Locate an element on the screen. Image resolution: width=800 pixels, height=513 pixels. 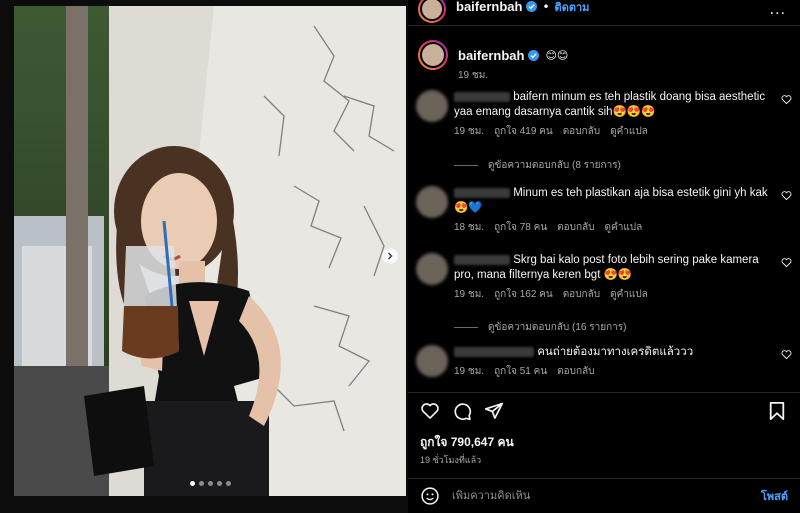
bookmark-icon is located at coordinates (777, 411).